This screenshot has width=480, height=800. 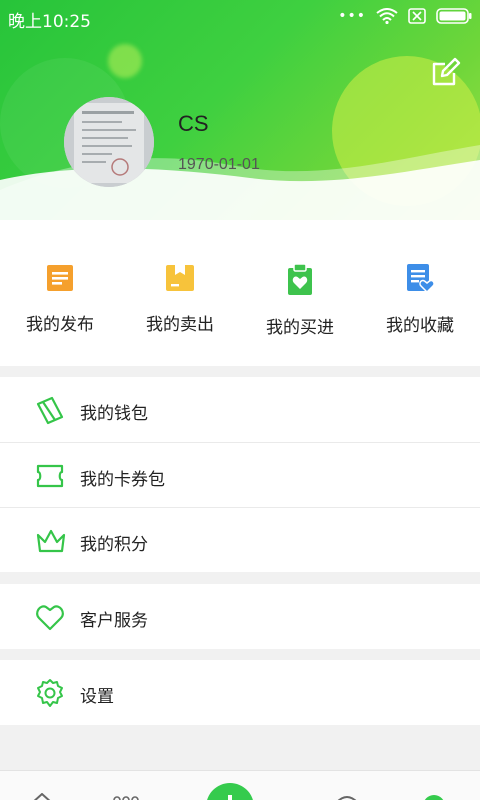 I want to click on menu-label: 我的卡券包, so click(x=122, y=480).